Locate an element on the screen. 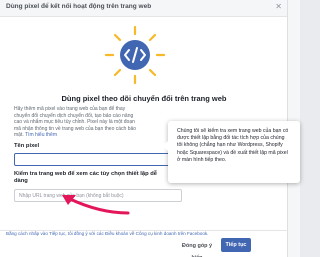 The image size is (320, 257). learn-more-link: Tìm hiểu thêm is located at coordinates (41, 135).